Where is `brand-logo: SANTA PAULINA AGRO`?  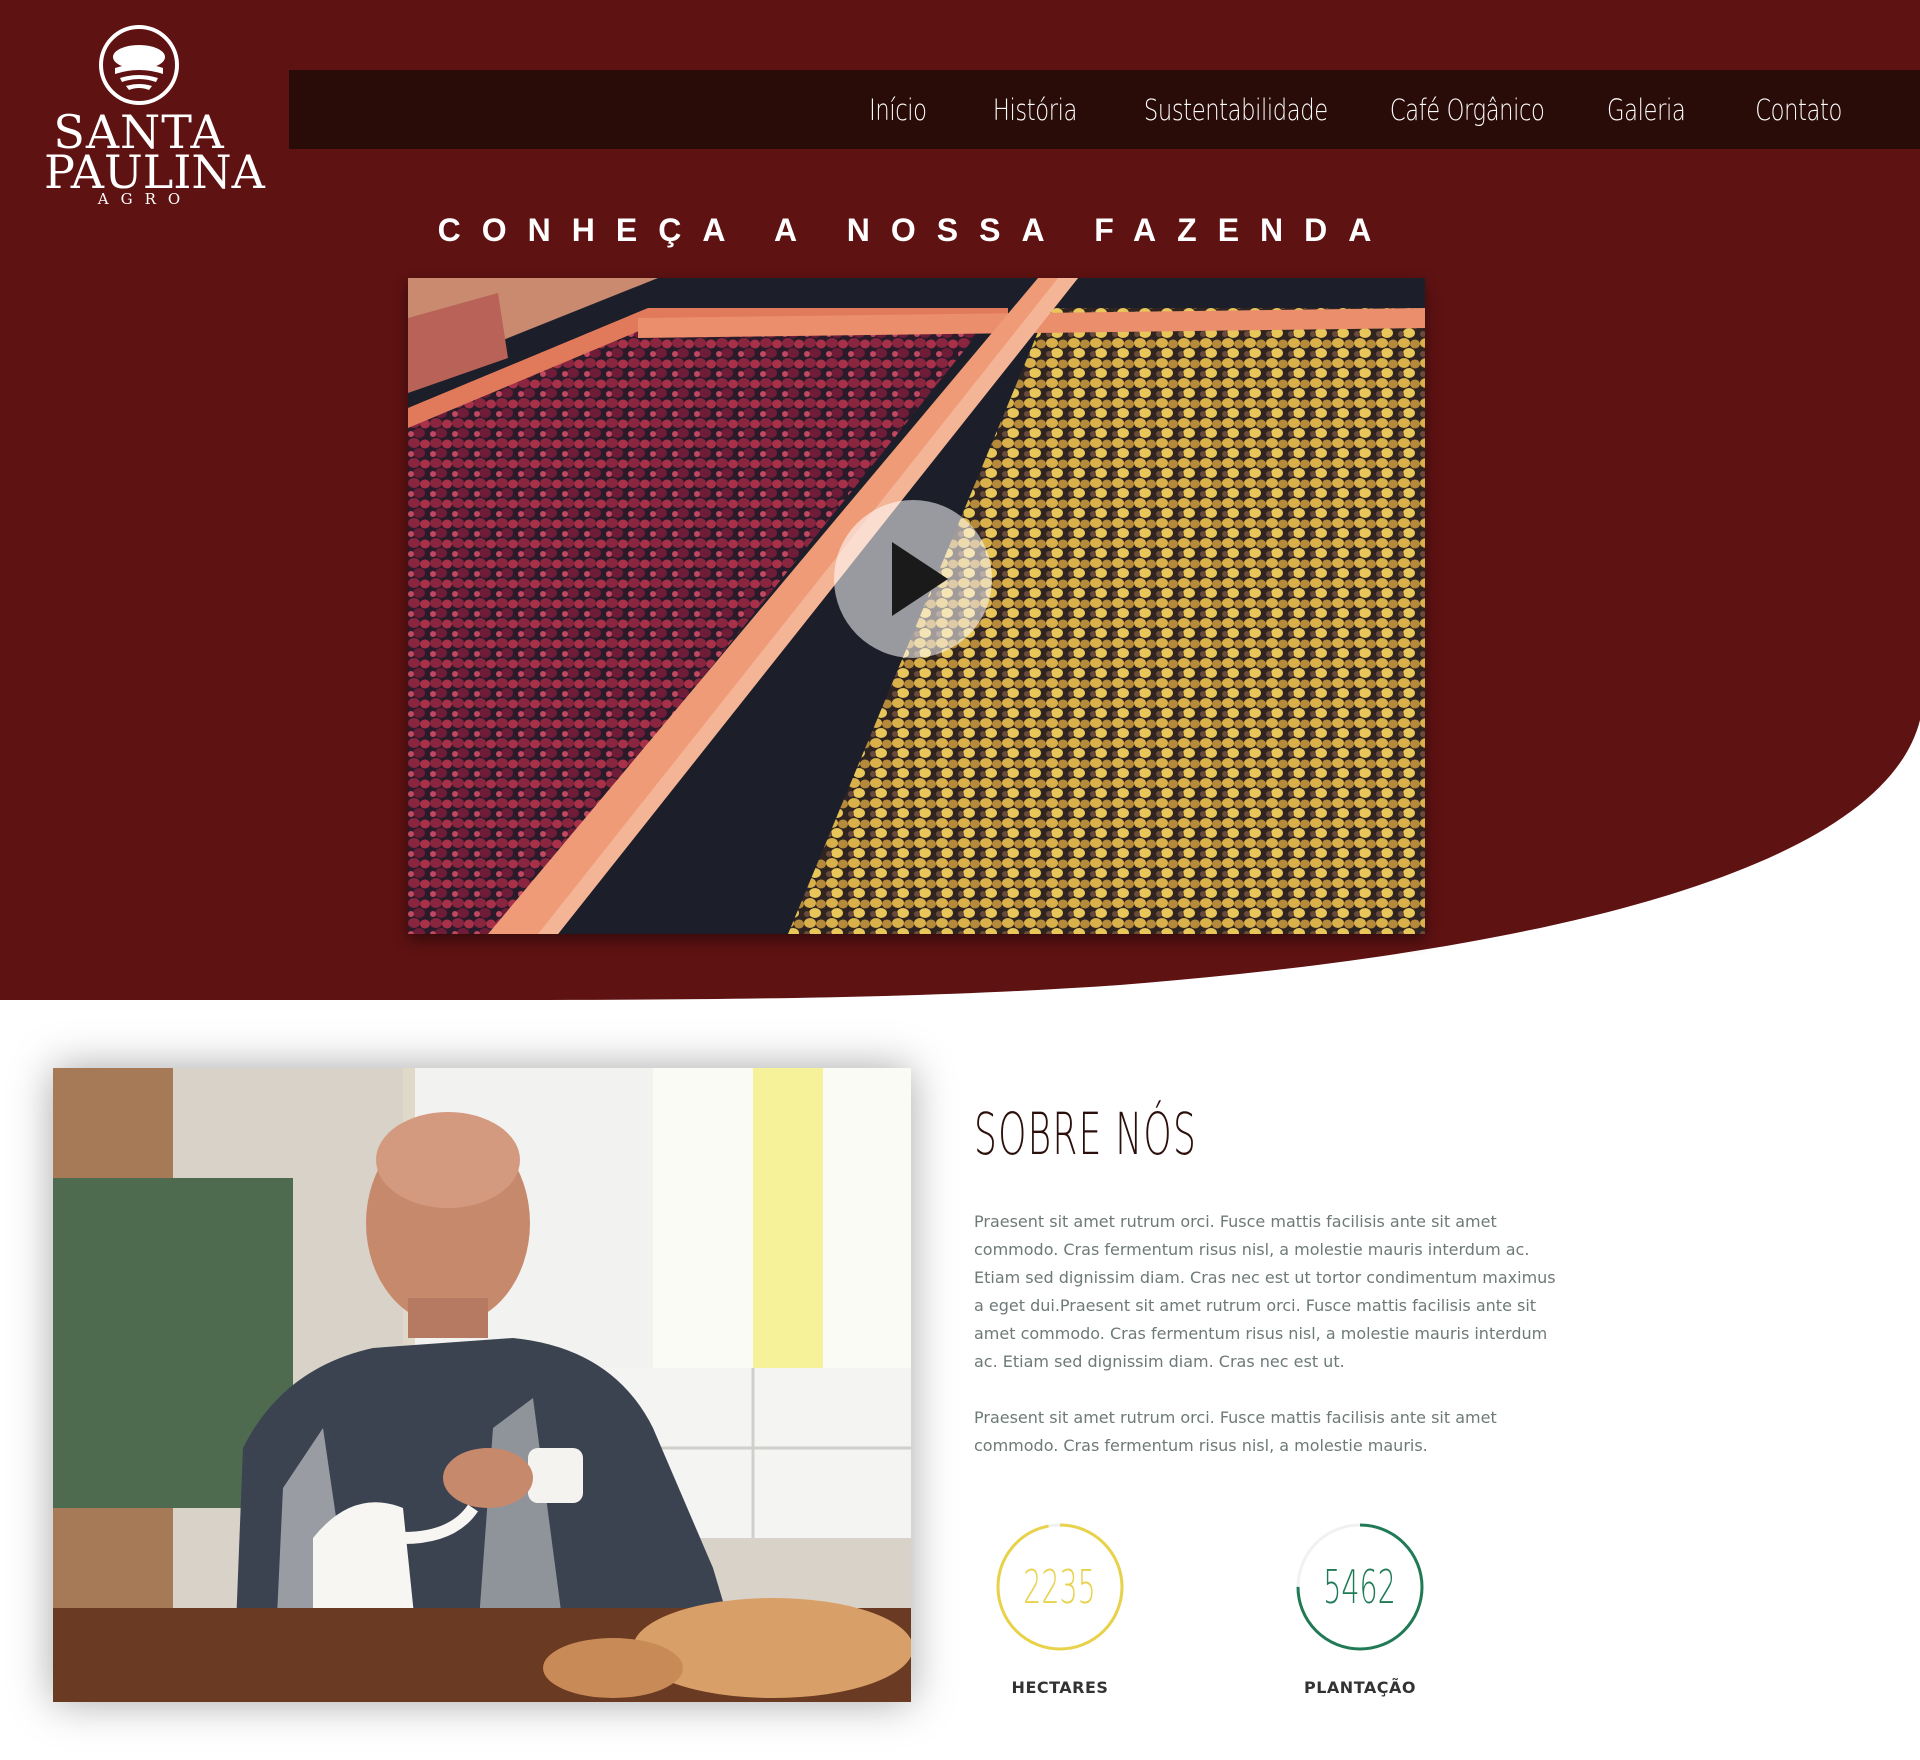
brand-logo: SANTA PAULINA AGRO is located at coordinates (154, 115).